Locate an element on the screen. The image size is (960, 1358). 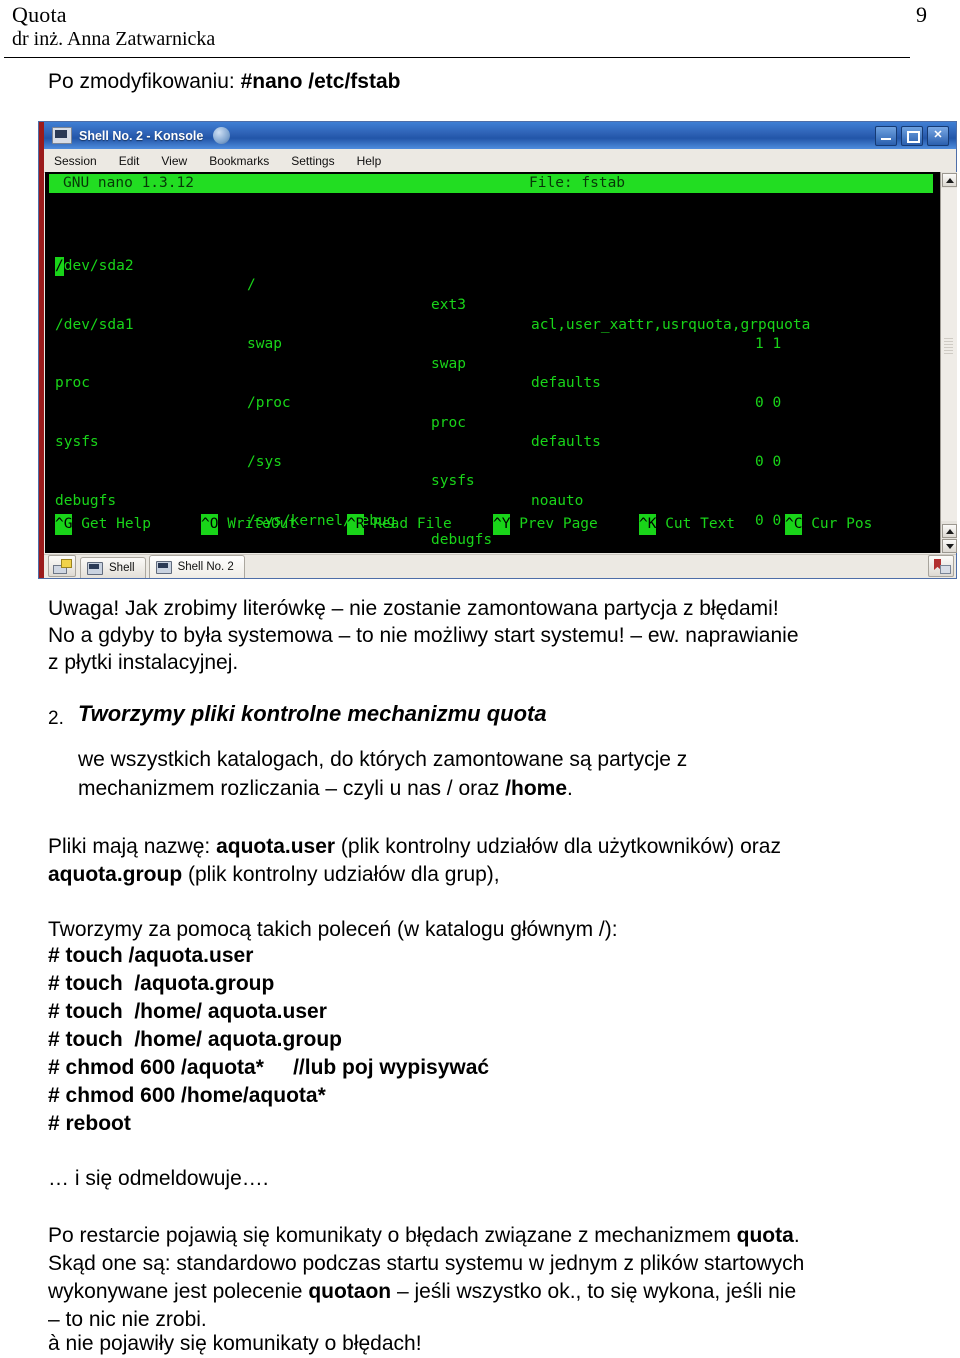
tab-shell-no-2: Shell No. 2 is located at coordinates (196, 566).